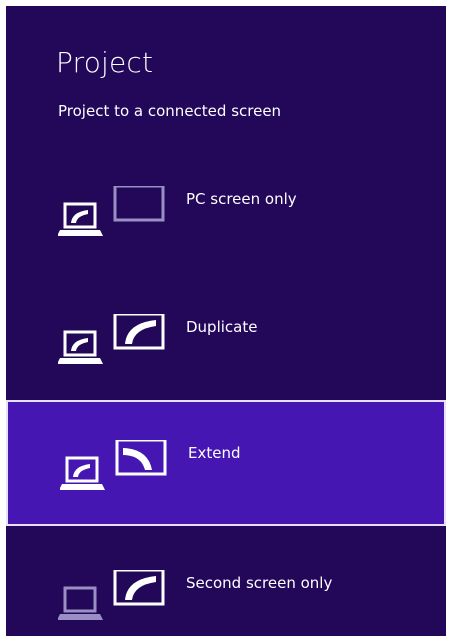 The height and width of the screenshot is (643, 451). I want to click on option-label-extend: Extend, so click(214, 453).